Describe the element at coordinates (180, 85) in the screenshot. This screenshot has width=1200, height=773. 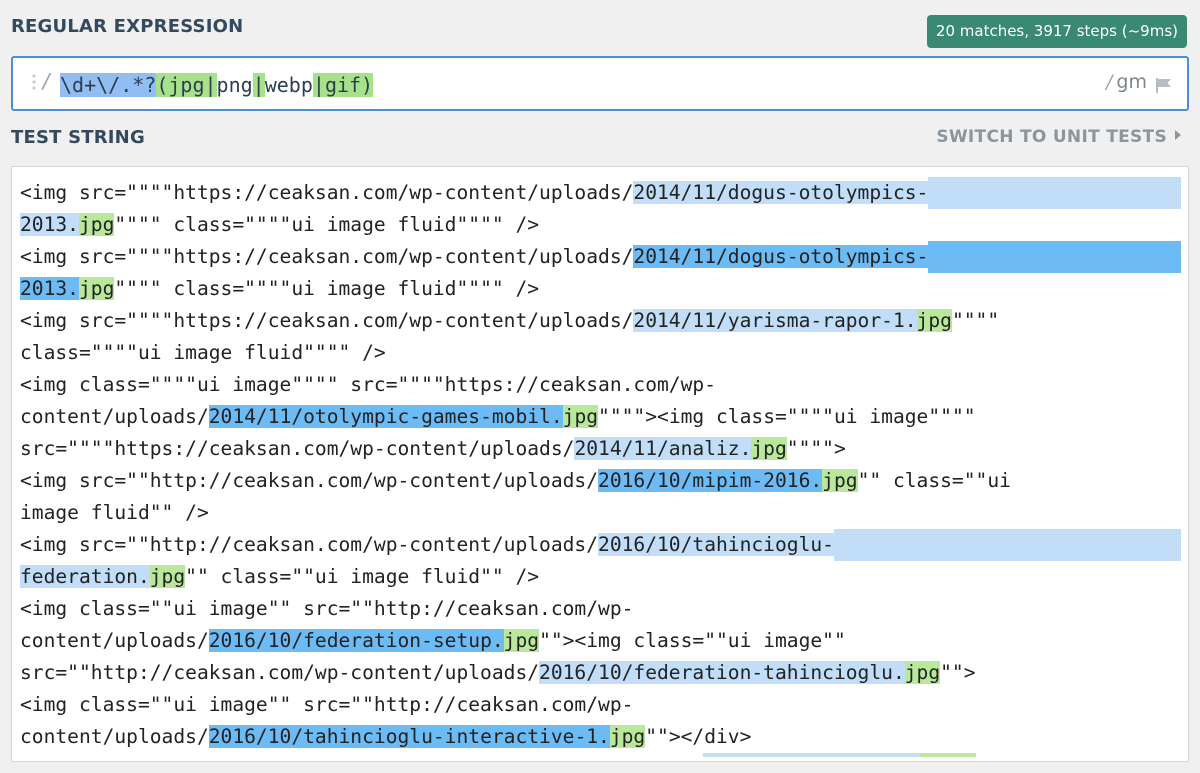
I see `regex-token: (jpg` at that location.